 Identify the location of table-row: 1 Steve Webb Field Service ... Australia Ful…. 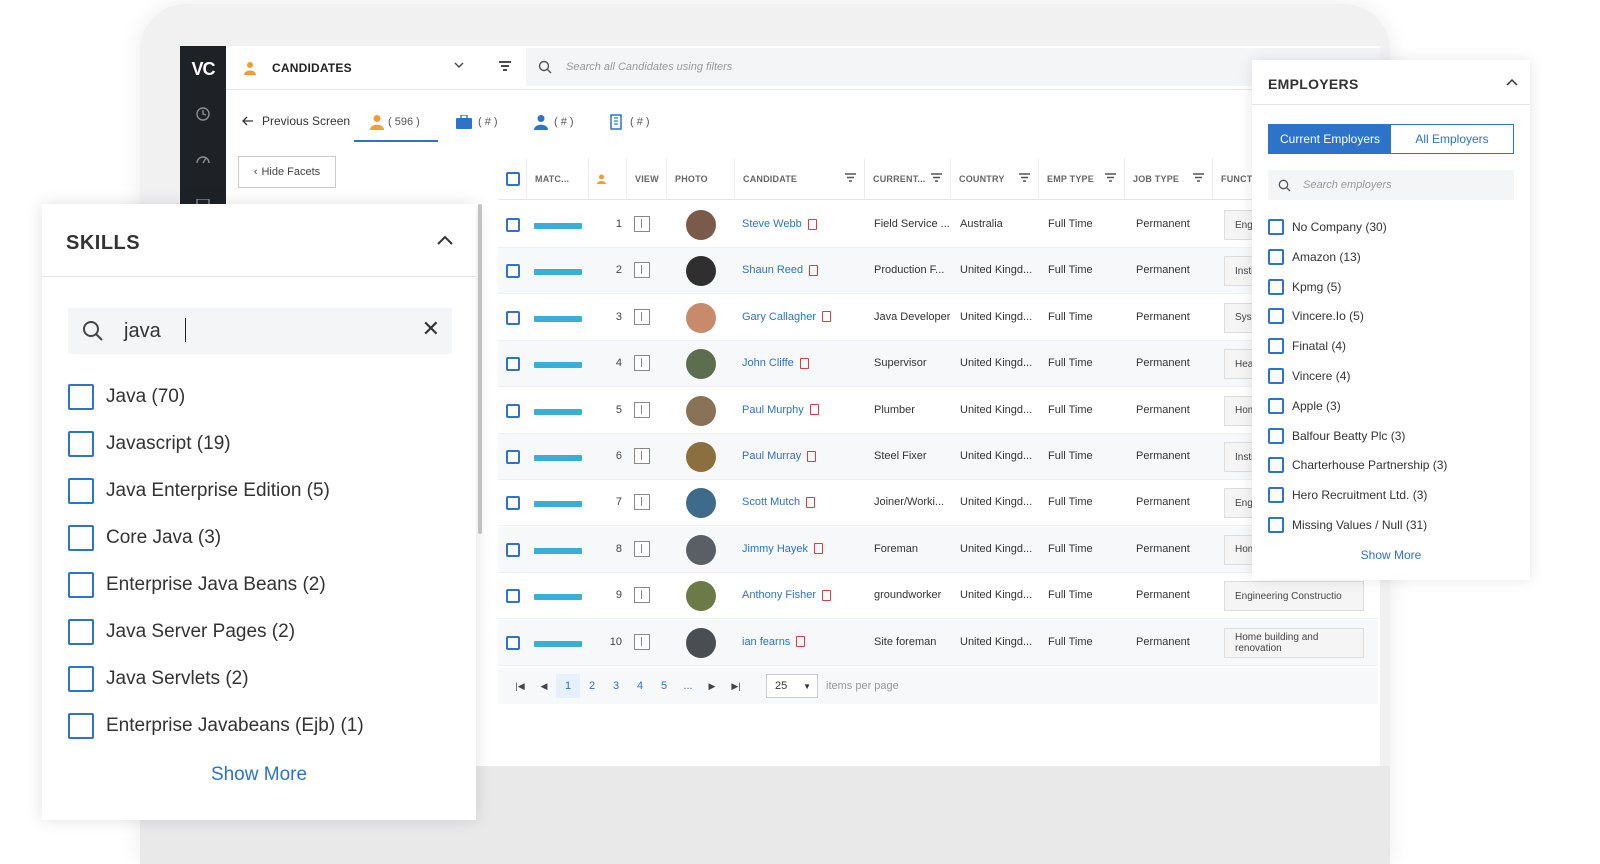
(938, 225).